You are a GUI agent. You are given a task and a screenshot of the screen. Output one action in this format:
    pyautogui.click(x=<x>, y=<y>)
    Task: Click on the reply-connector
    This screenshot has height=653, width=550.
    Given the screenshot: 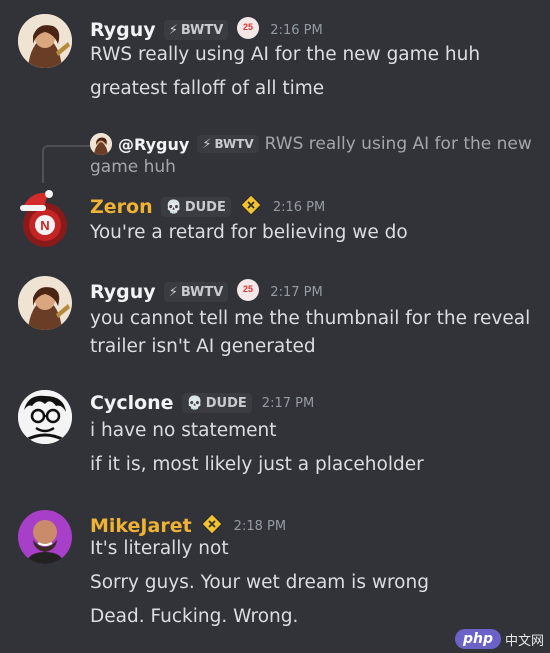 What is the action you would take?
    pyautogui.click(x=66, y=164)
    